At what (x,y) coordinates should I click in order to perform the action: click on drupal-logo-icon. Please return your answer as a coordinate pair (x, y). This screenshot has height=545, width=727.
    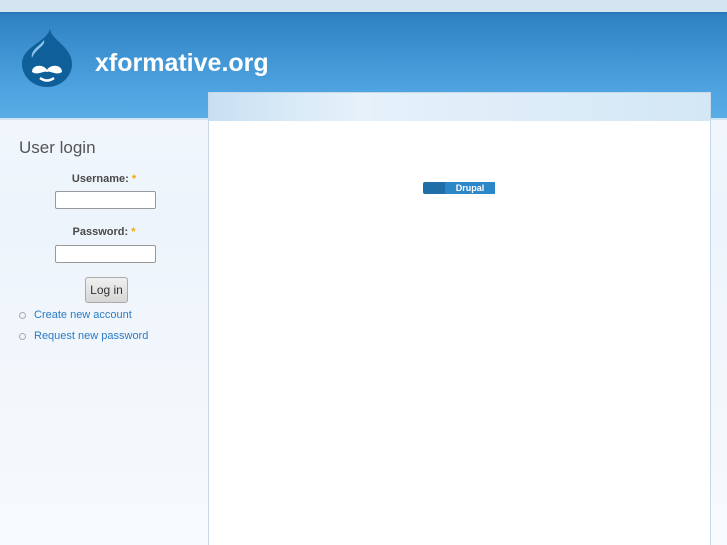
    Looking at the image, I should click on (47, 57).